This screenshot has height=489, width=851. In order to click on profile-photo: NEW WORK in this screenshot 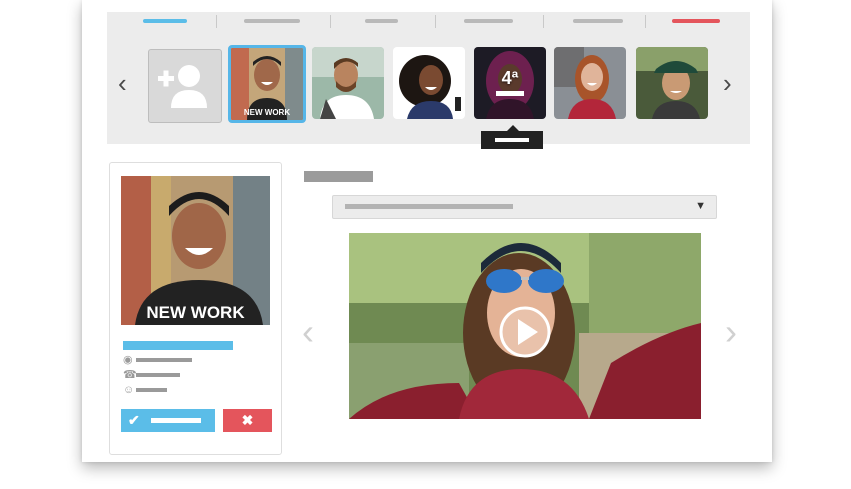, I will do `click(195, 250)`.